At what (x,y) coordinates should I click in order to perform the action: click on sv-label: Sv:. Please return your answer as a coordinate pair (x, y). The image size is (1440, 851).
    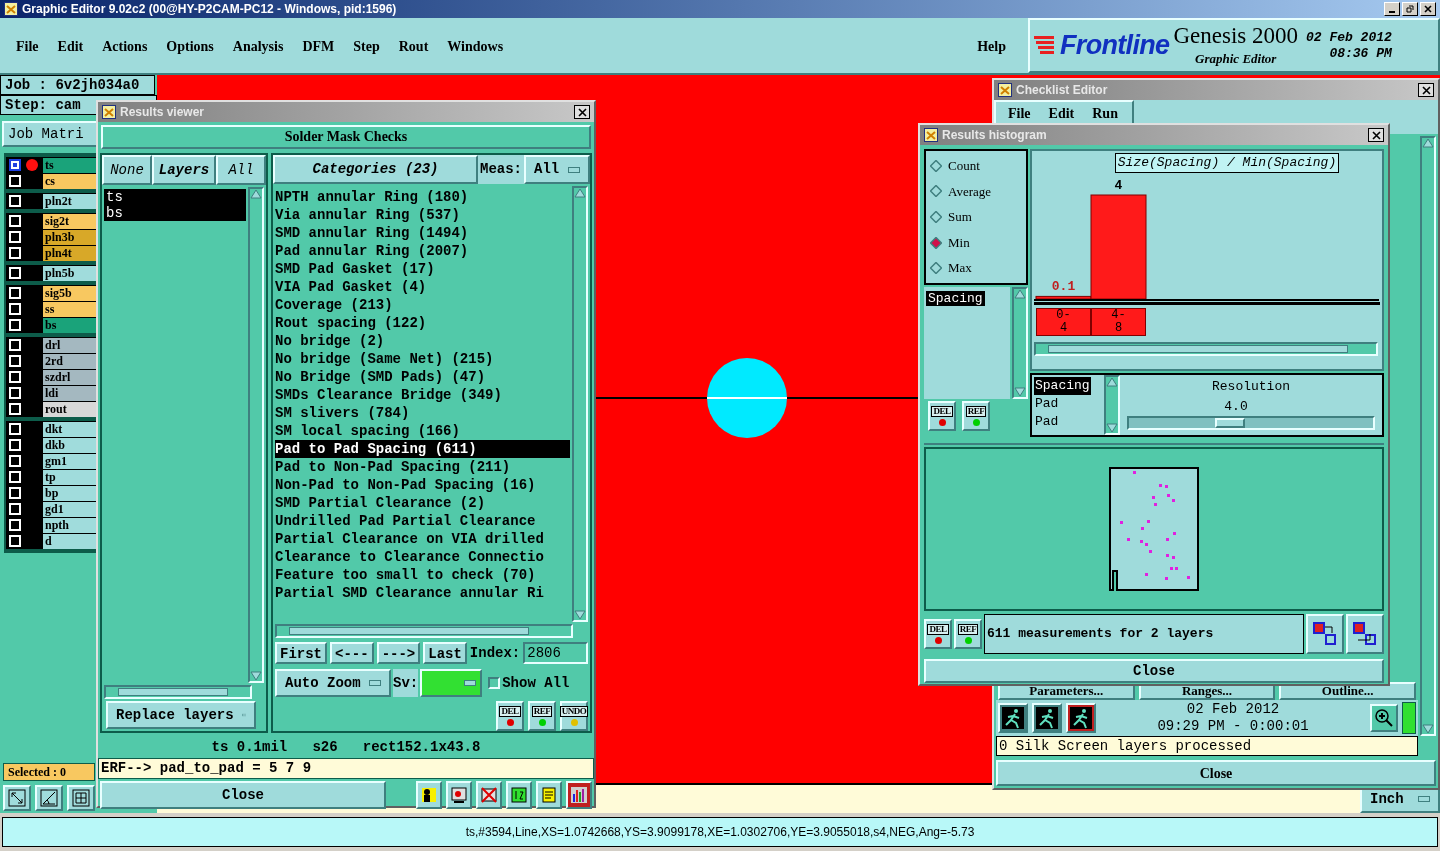
    Looking at the image, I should click on (406, 683).